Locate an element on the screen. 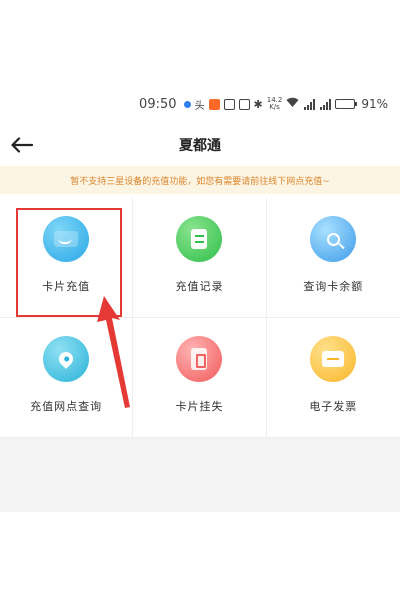 The height and width of the screenshot is (600, 400). nav-bar: 夏都通 is located at coordinates (200, 145).